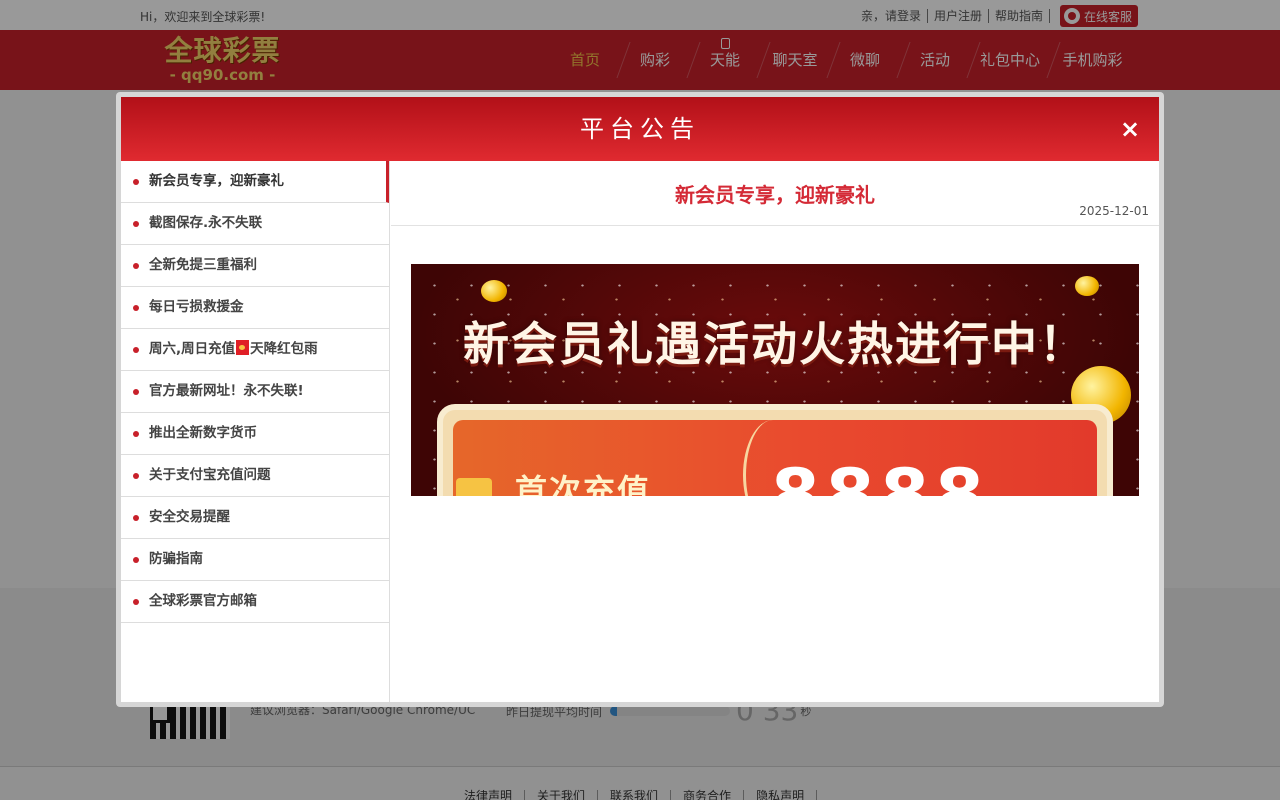 The width and height of the screenshot is (1280, 800). What do you see at coordinates (583, 484) in the screenshot?
I see `bonus-label: 首次充值` at bounding box center [583, 484].